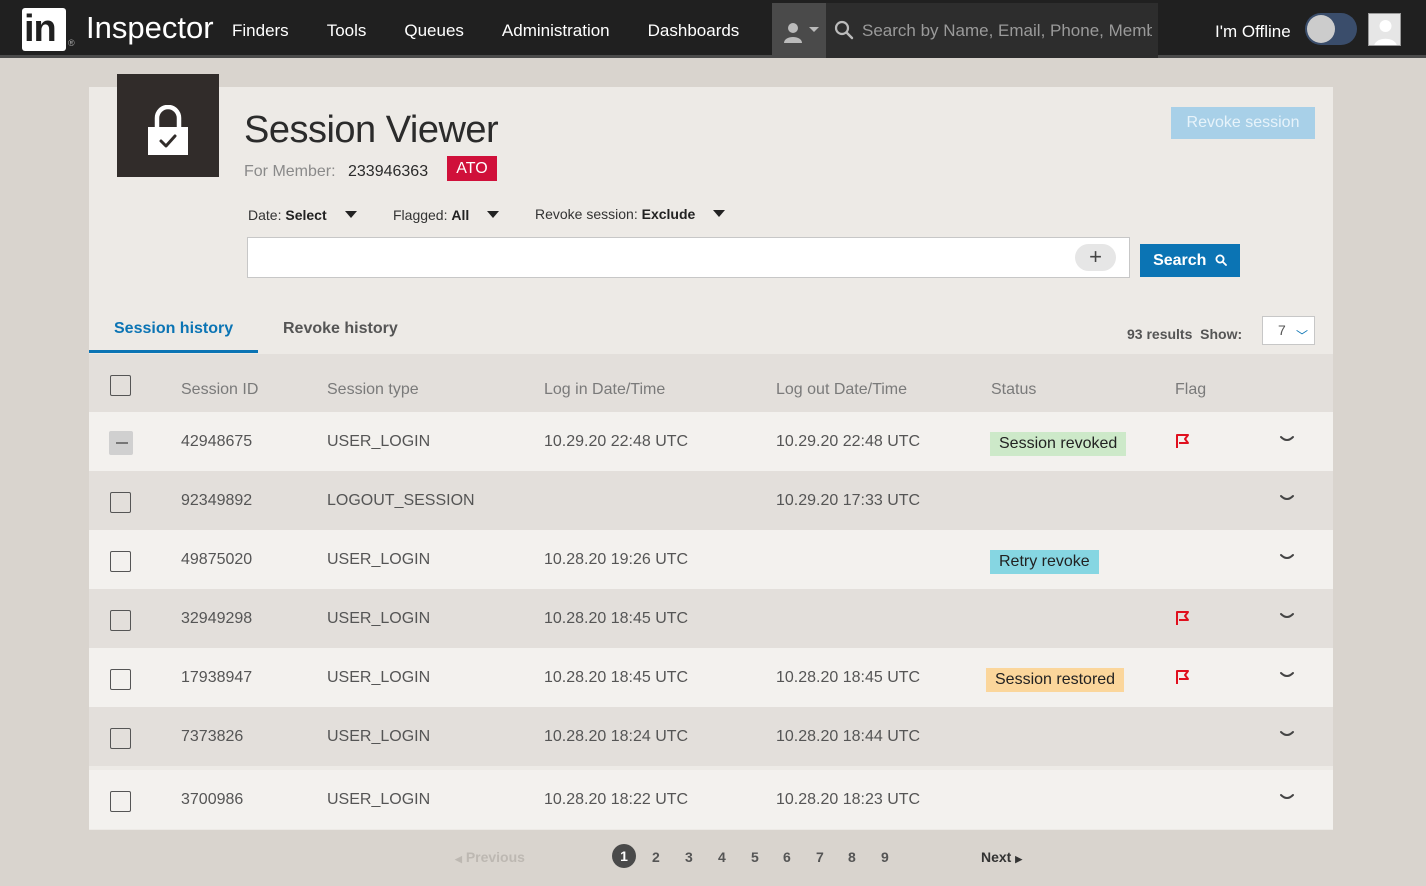  Describe the element at coordinates (1190, 260) in the screenshot. I see `search-button: Search` at that location.